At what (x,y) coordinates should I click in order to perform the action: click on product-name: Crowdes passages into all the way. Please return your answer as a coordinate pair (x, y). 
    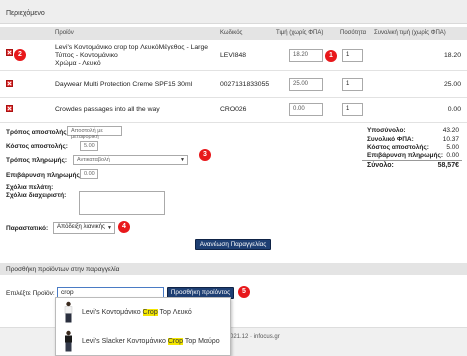
    Looking at the image, I should click on (107, 109).